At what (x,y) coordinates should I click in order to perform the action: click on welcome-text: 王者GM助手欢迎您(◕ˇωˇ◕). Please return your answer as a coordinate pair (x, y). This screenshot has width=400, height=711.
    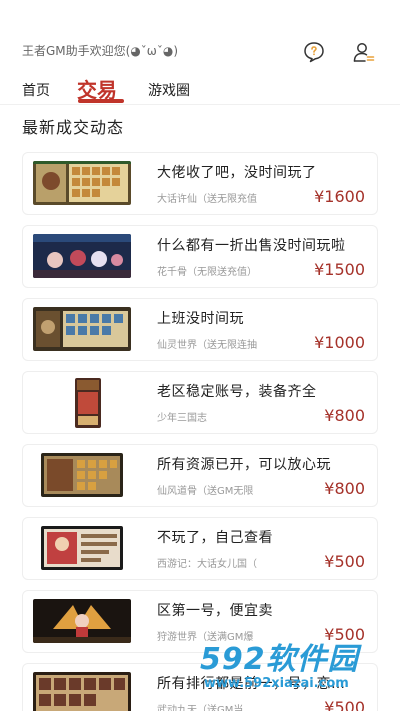
    Looking at the image, I should click on (100, 51).